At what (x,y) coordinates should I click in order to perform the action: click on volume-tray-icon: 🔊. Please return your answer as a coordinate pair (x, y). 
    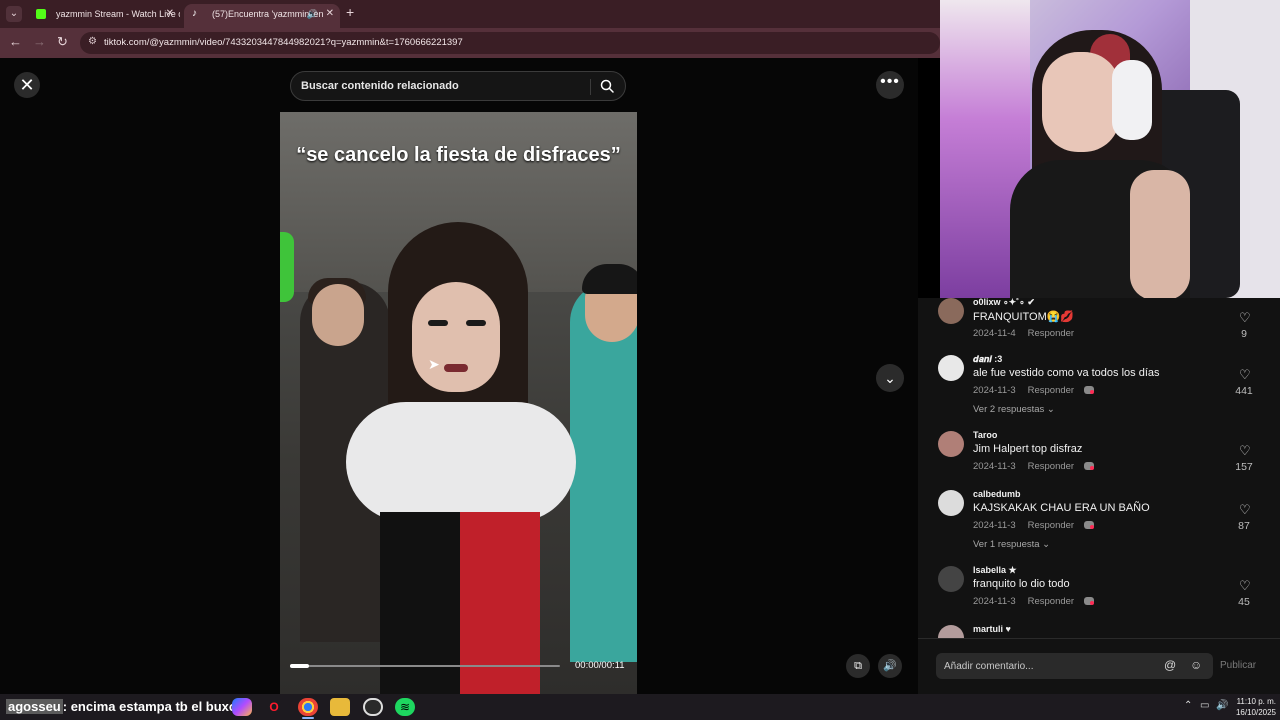
    Looking at the image, I should click on (1222, 705).